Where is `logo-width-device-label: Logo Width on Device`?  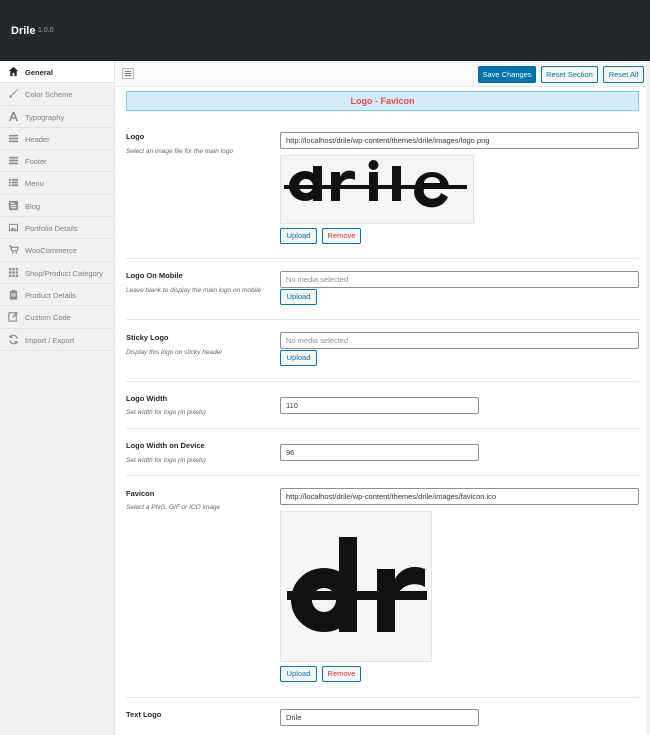 logo-width-device-label: Logo Width on Device is located at coordinates (165, 445).